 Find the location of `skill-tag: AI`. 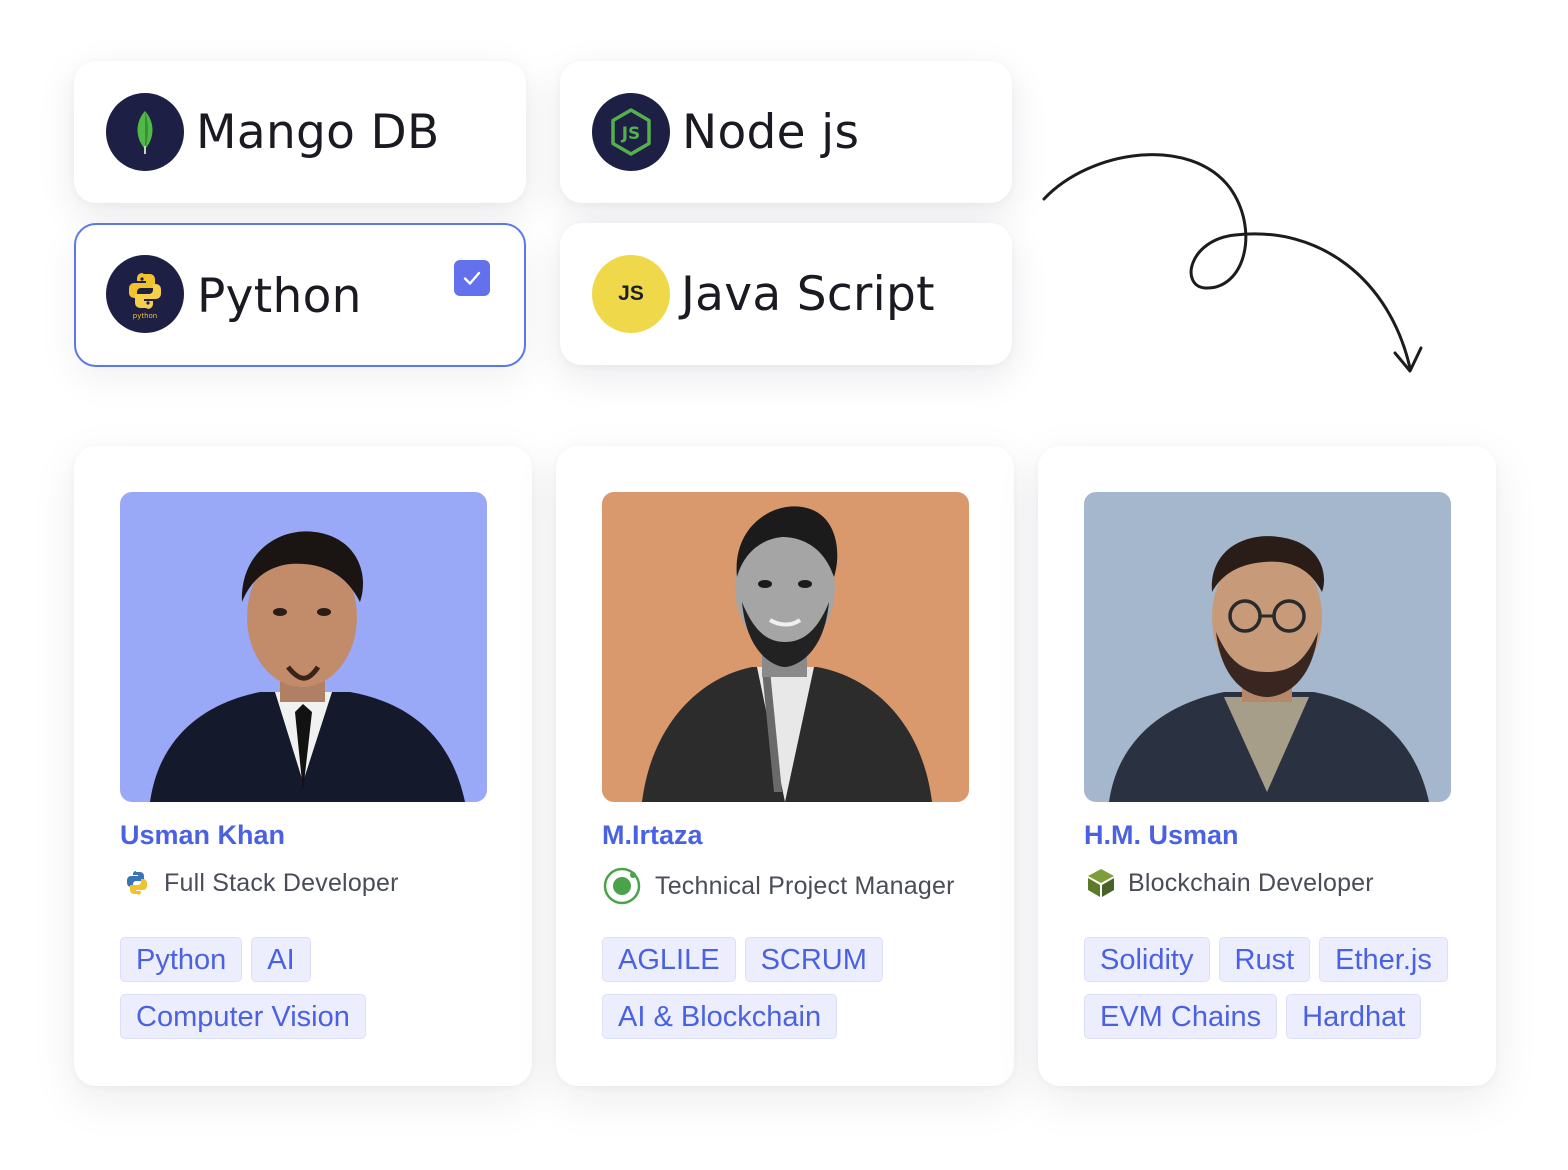

skill-tag: AI is located at coordinates (281, 959).